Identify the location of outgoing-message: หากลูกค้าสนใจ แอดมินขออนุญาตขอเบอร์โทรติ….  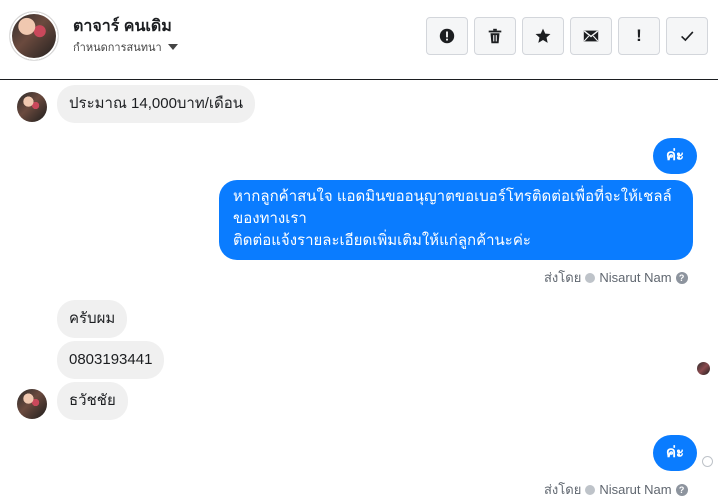
(456, 220).